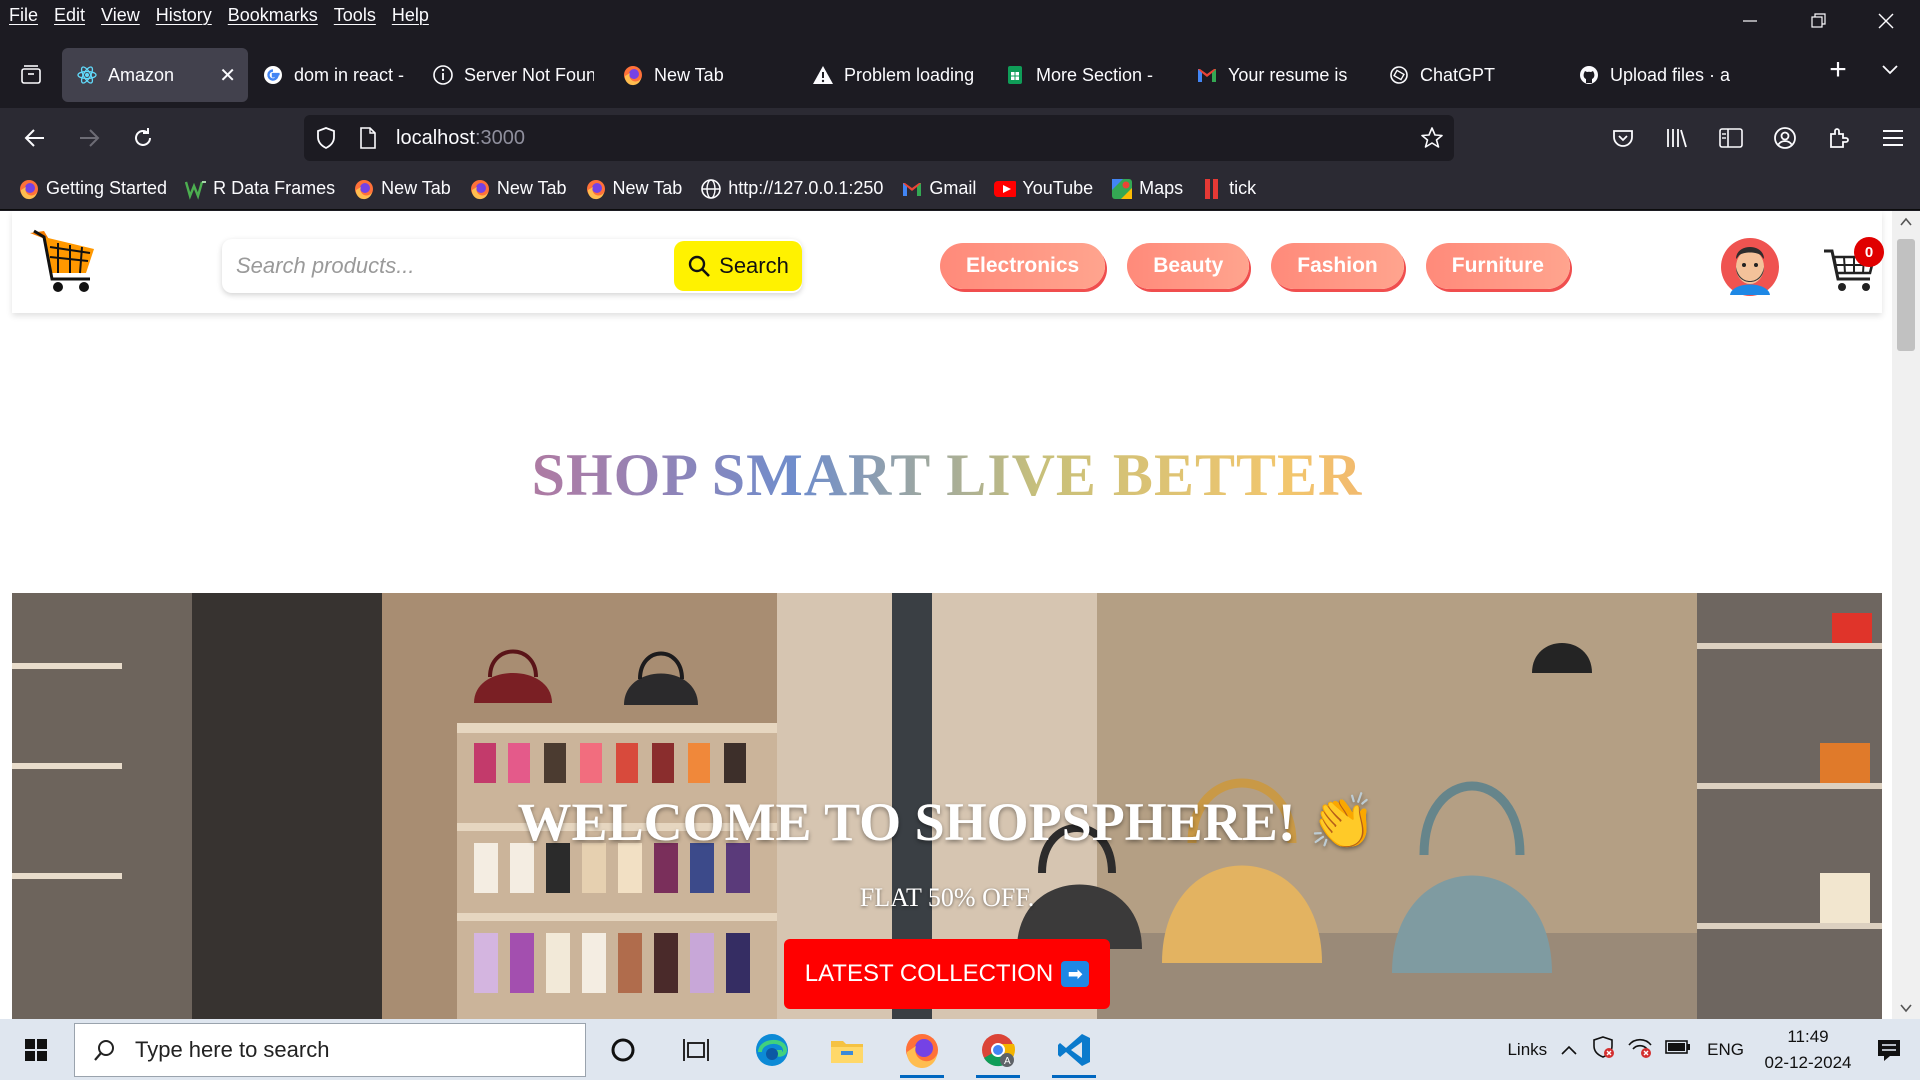 This screenshot has width=1920, height=1080. Describe the element at coordinates (92, 189) in the screenshot. I see `bookmark-getting-started: Getting Started` at that location.